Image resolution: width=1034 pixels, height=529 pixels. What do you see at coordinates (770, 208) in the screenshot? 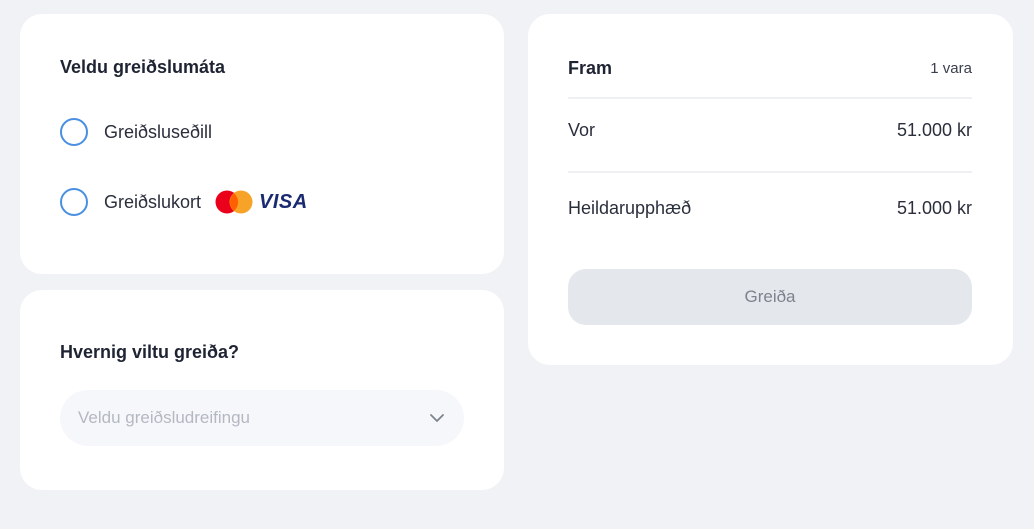
I see `total-row: Heildarupphæð 51.000 kr` at bounding box center [770, 208].